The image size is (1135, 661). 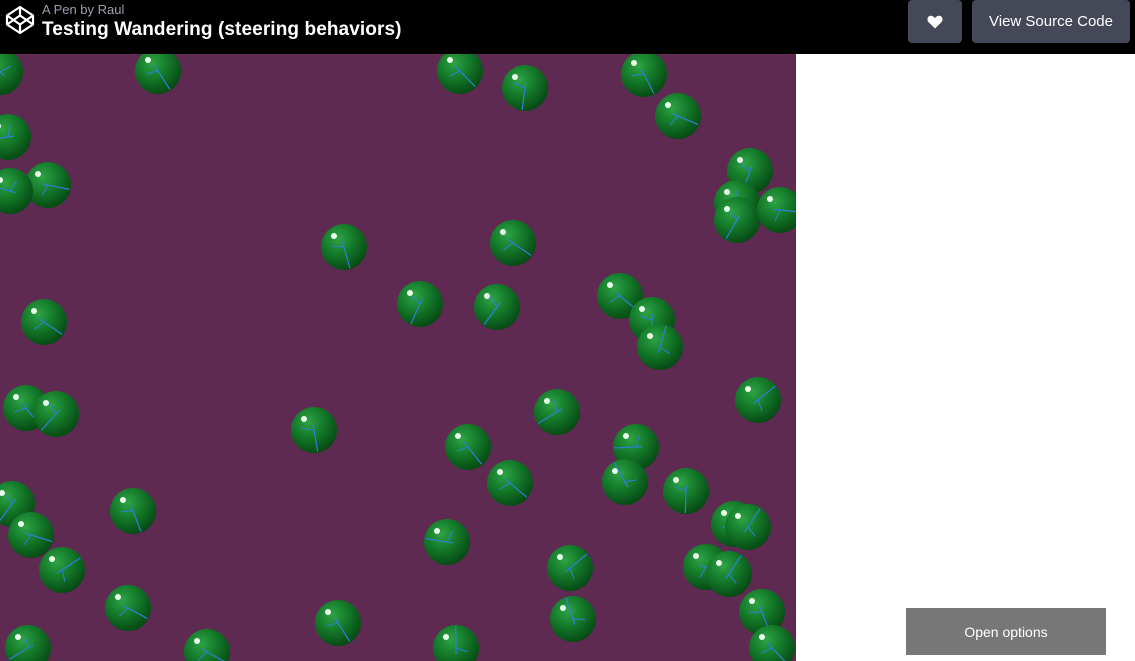 I want to click on love-button, so click(x=935, y=21).